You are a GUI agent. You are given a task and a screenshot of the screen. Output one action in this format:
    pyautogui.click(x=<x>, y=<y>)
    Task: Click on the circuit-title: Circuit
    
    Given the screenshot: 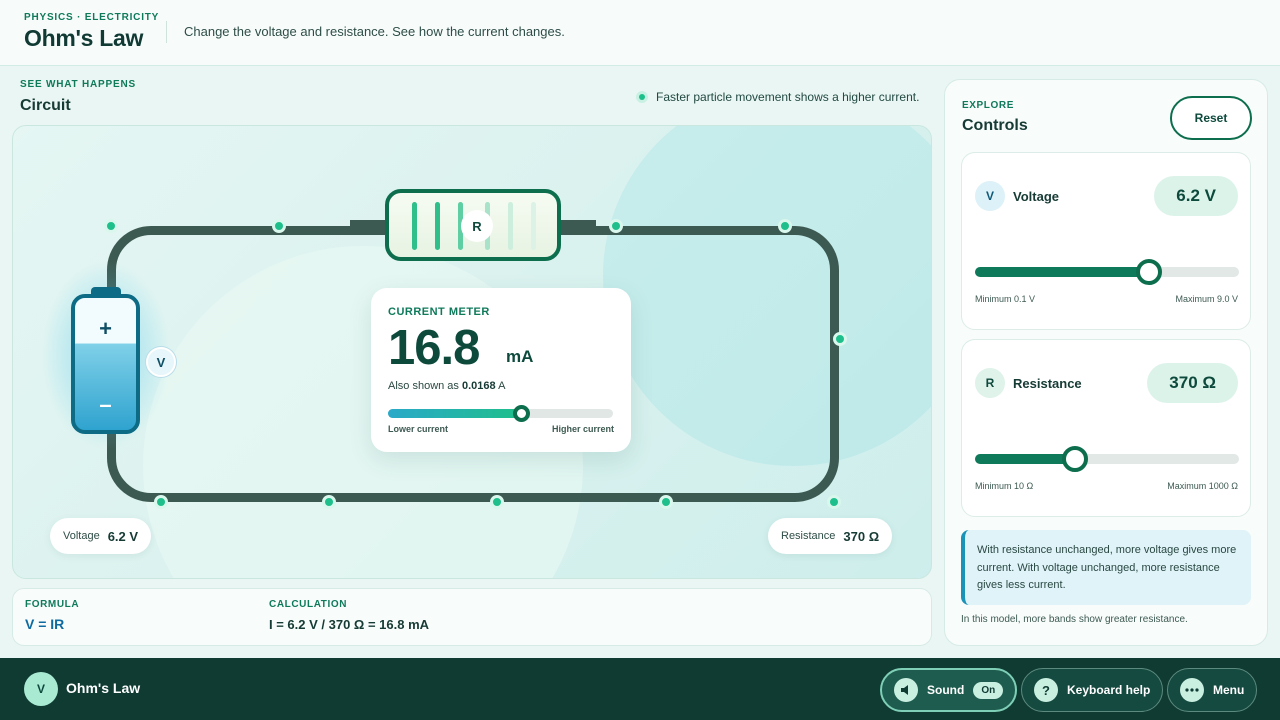 What is the action you would take?
    pyautogui.click(x=45, y=105)
    